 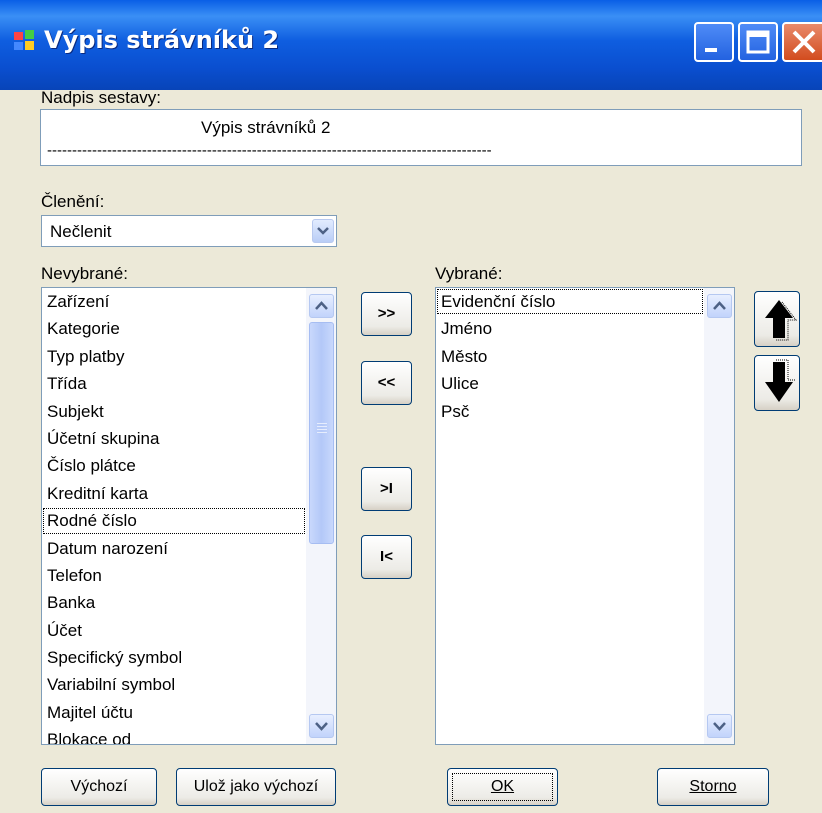 What do you see at coordinates (81, 231) in the screenshot?
I see `grouping-value: Nečlenit` at bounding box center [81, 231].